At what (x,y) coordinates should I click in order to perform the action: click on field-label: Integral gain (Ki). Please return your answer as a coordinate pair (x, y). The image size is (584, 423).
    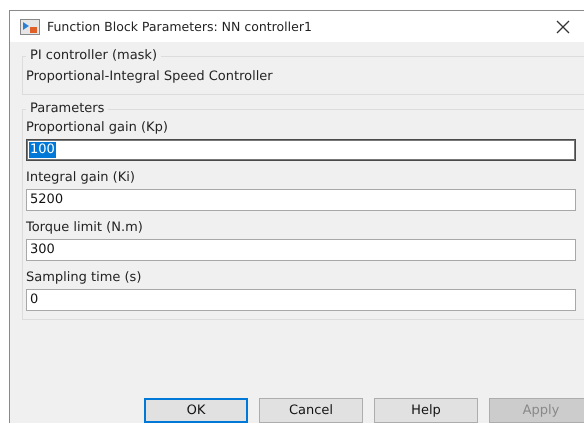
    Looking at the image, I should click on (81, 177).